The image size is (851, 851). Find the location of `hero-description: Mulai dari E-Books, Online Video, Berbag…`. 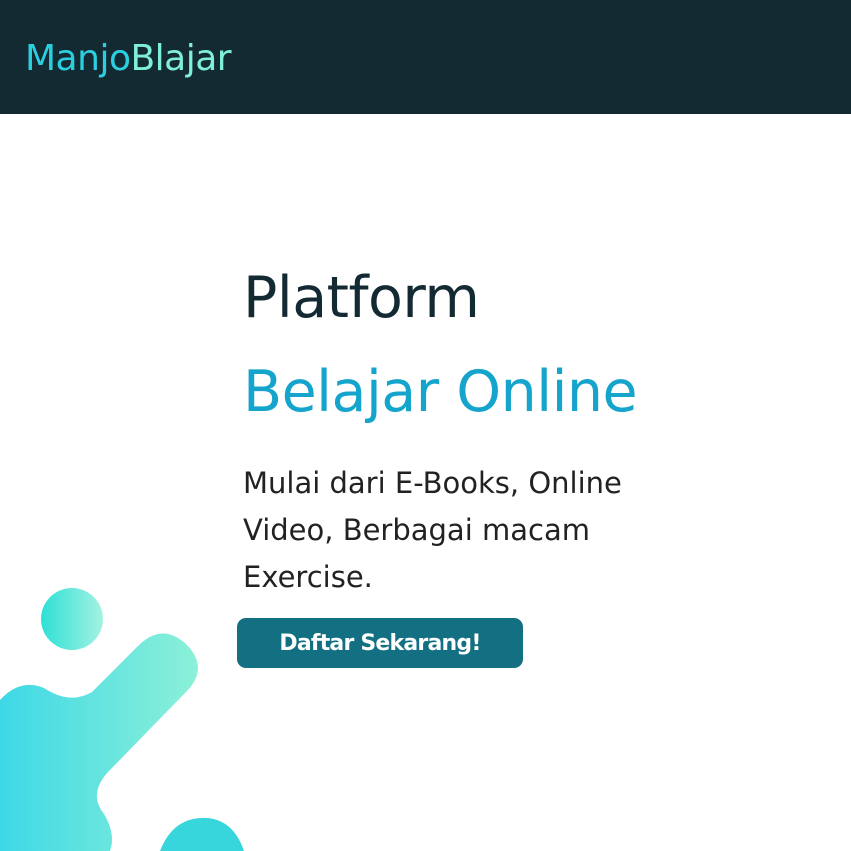

hero-description: Mulai dari E-Books, Online Video, Berbag… is located at coordinates (432, 530).